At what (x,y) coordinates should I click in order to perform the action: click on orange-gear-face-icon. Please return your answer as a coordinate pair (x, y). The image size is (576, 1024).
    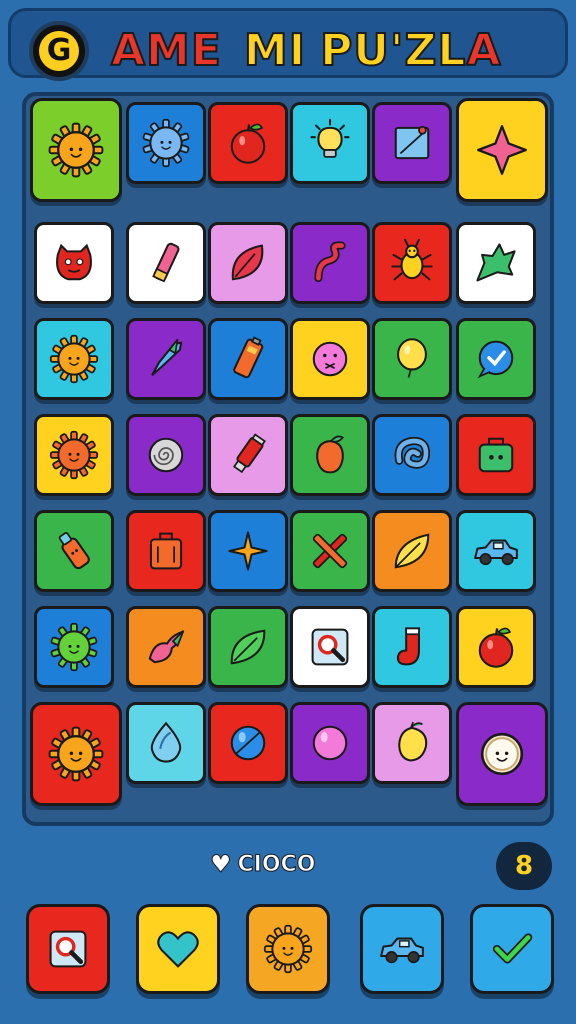
    Looking at the image, I should click on (74, 455).